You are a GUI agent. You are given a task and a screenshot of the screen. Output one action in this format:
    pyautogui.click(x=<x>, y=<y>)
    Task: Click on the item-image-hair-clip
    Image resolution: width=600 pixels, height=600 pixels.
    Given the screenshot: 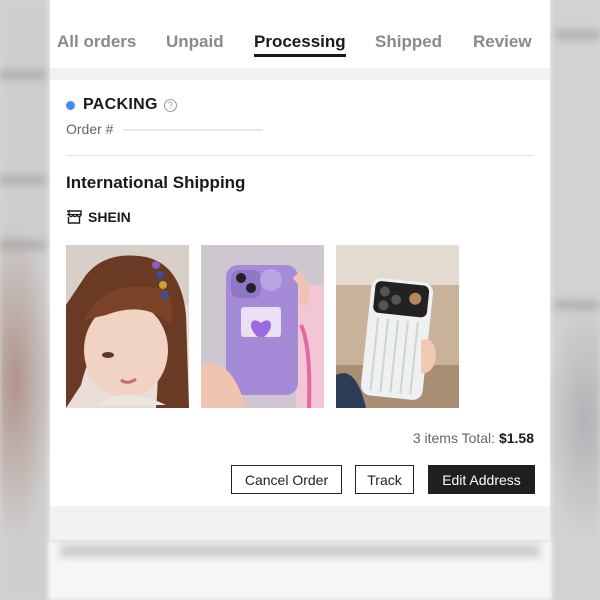 What is the action you would take?
    pyautogui.click(x=127, y=326)
    